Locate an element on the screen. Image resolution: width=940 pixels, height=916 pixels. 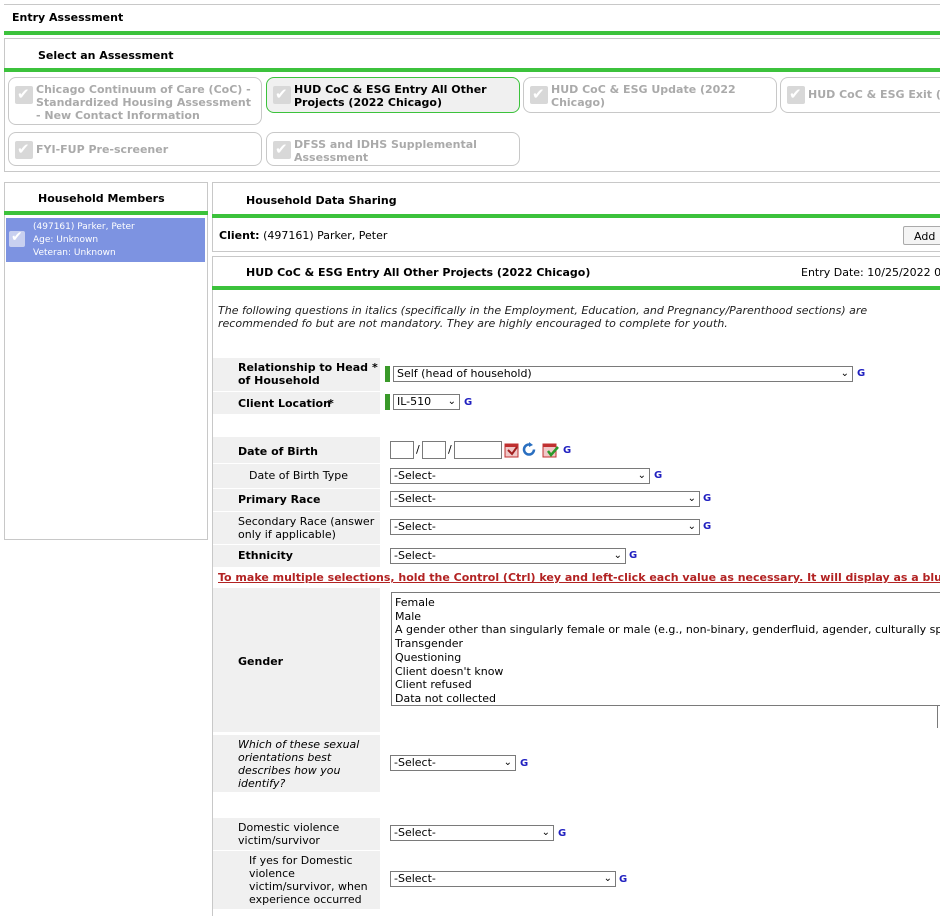
orientation-value: -Select- is located at coordinates (415, 762).